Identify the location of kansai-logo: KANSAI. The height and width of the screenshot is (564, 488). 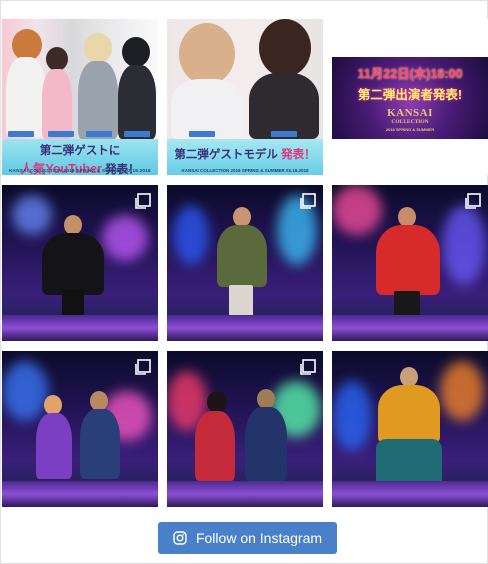
(410, 113).